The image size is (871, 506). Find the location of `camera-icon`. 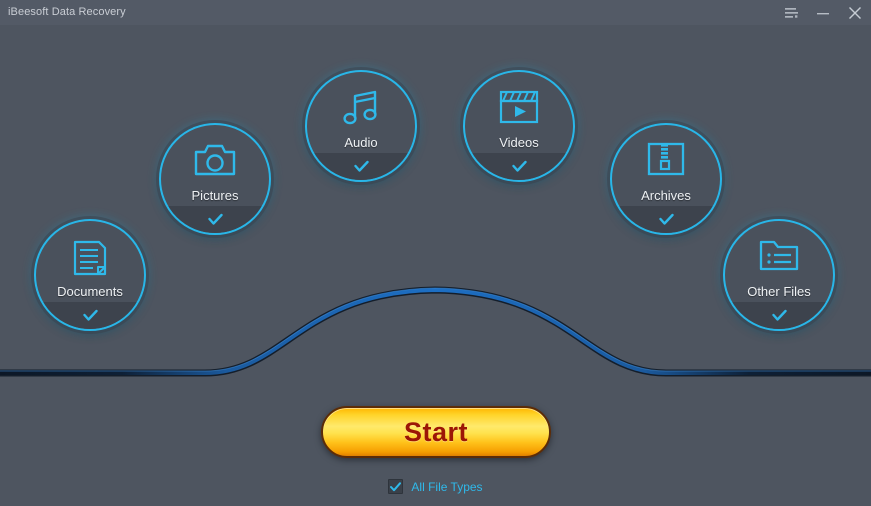

camera-icon is located at coordinates (215, 160).